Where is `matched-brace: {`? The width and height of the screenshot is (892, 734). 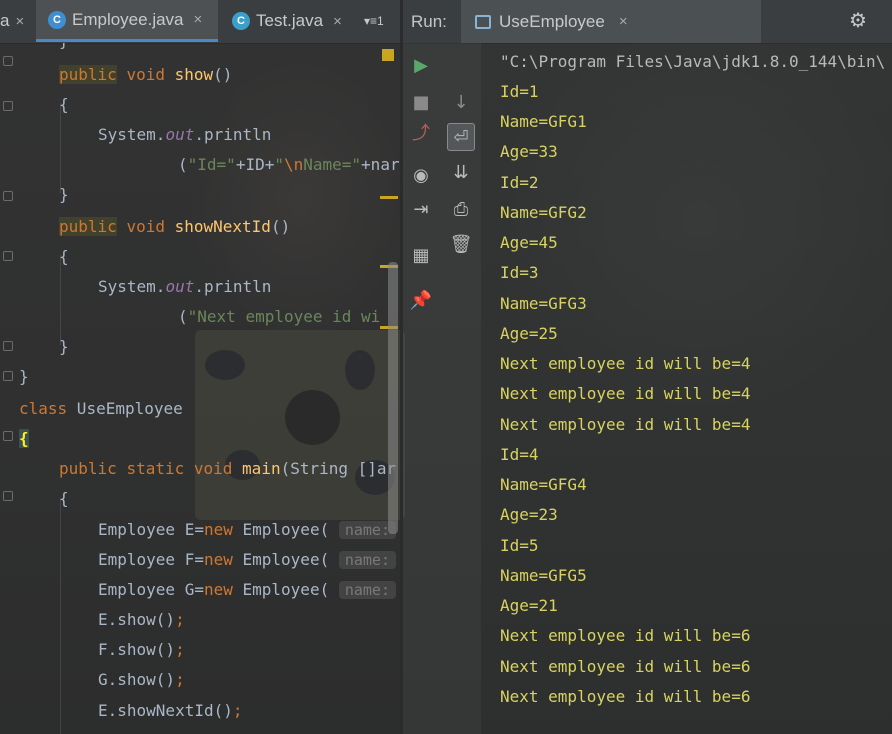
matched-brace: { is located at coordinates (24, 438).